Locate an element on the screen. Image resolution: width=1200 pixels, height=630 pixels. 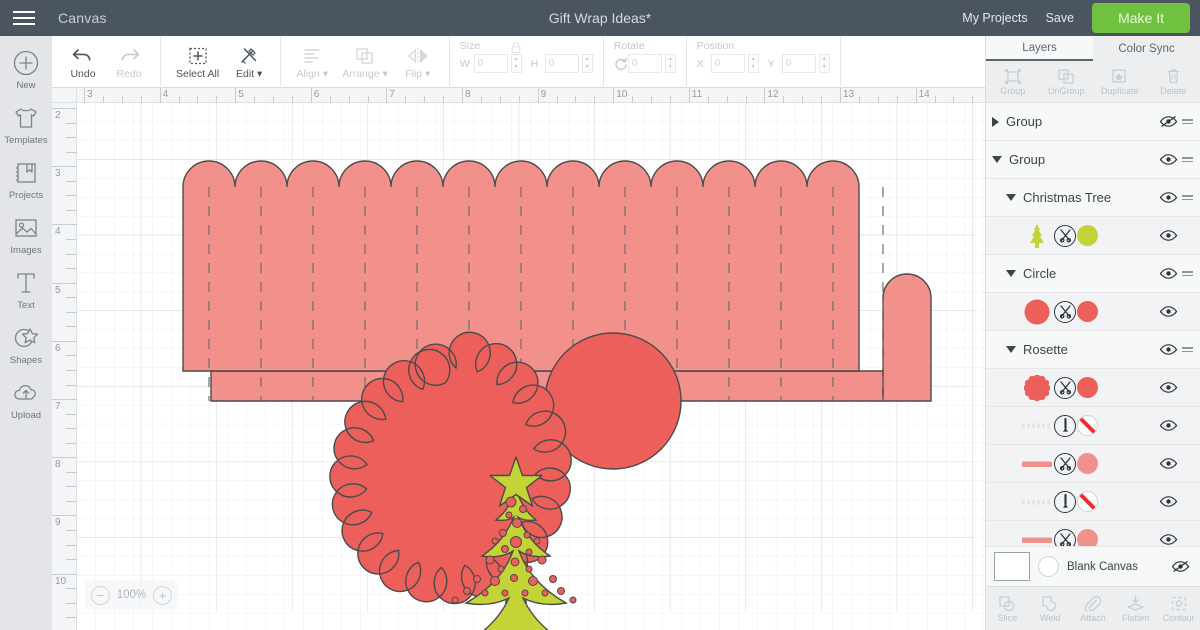
edit-button: Edit ▾ is located at coordinates (249, 62).